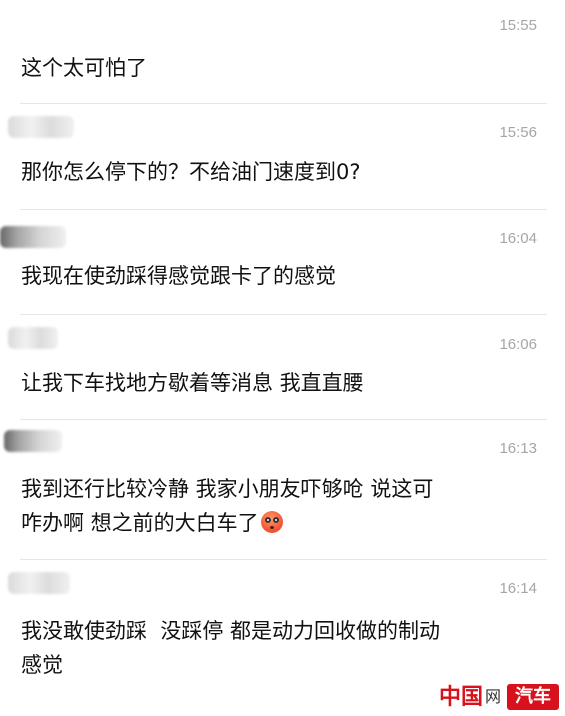 Image resolution: width=565 pixels, height=716 pixels. I want to click on message-text: 我到还行比较冷静 我家小朋友吓够呛 说这可 咋办啊 想之前的大白车了, so click(283, 506).